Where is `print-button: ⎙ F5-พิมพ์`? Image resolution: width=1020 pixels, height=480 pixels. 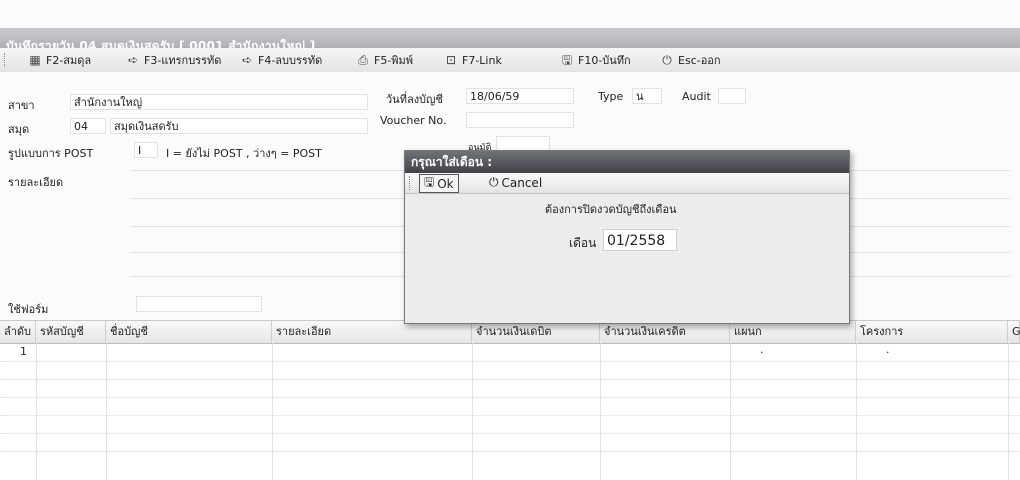
print-button: ⎙ F5-พิมพ์ is located at coordinates (384, 60).